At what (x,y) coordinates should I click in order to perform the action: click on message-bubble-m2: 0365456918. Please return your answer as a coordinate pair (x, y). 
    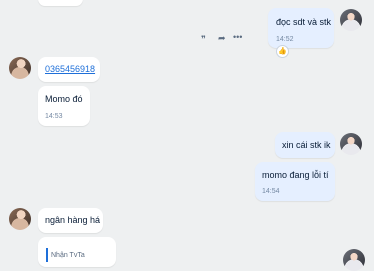
    Looking at the image, I should click on (69, 69).